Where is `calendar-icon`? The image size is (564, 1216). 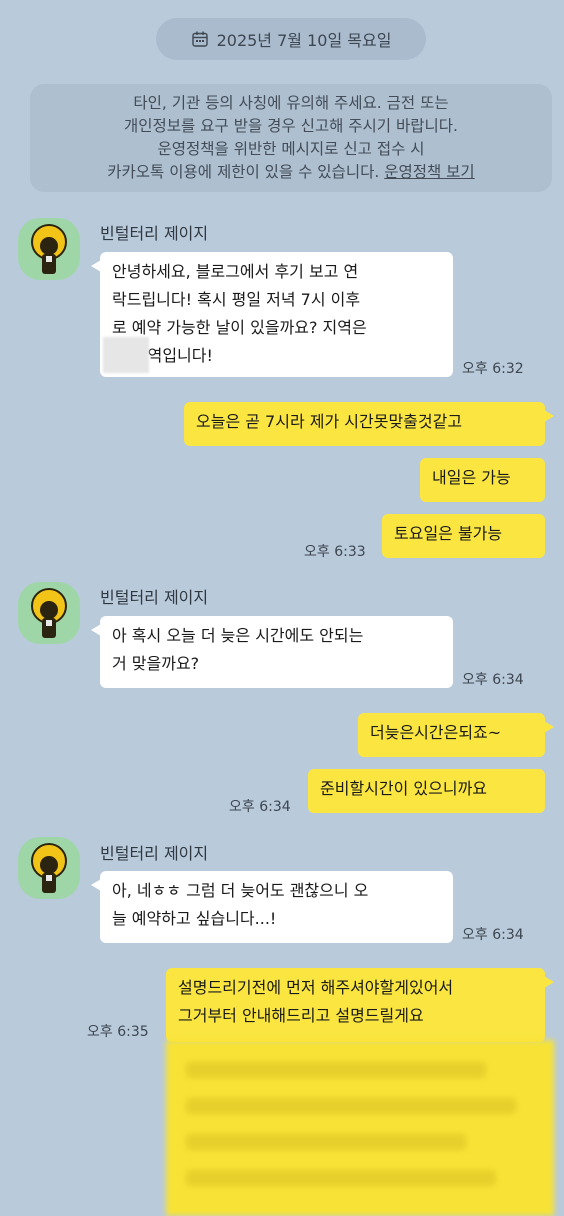 calendar-icon is located at coordinates (199, 39).